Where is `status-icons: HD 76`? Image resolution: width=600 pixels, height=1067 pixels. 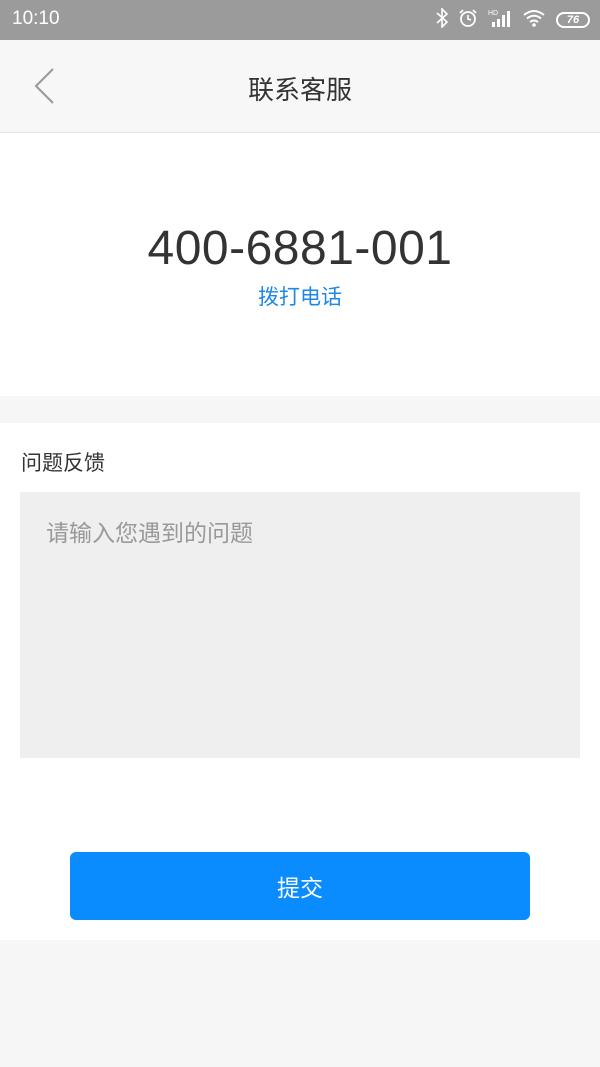 status-icons: HD 76 is located at coordinates (513, 19).